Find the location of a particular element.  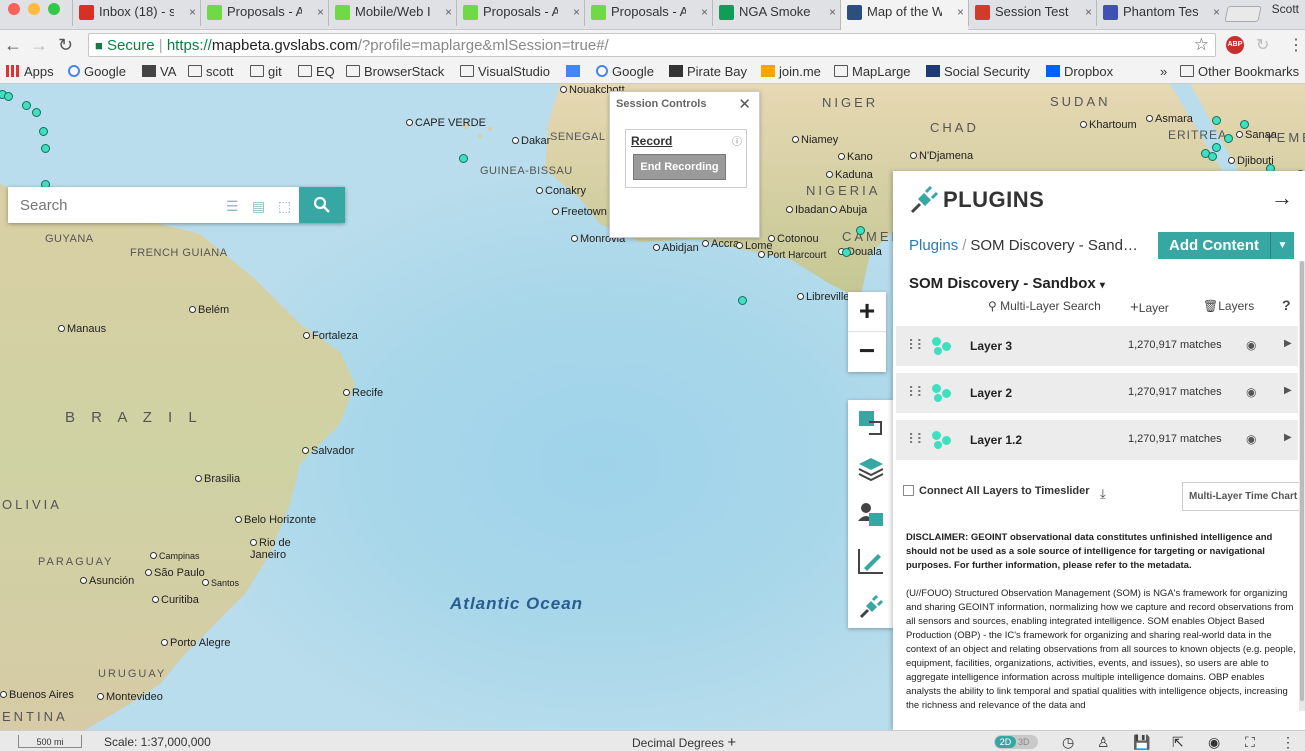

chevron-down-icon: ▼ is located at coordinates (1282, 245).